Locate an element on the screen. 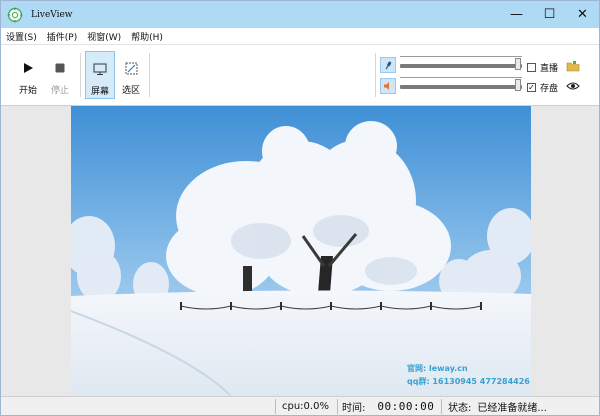 Image resolution: width=600 pixels, height=416 pixels. folder-icon is located at coordinates (573, 66).